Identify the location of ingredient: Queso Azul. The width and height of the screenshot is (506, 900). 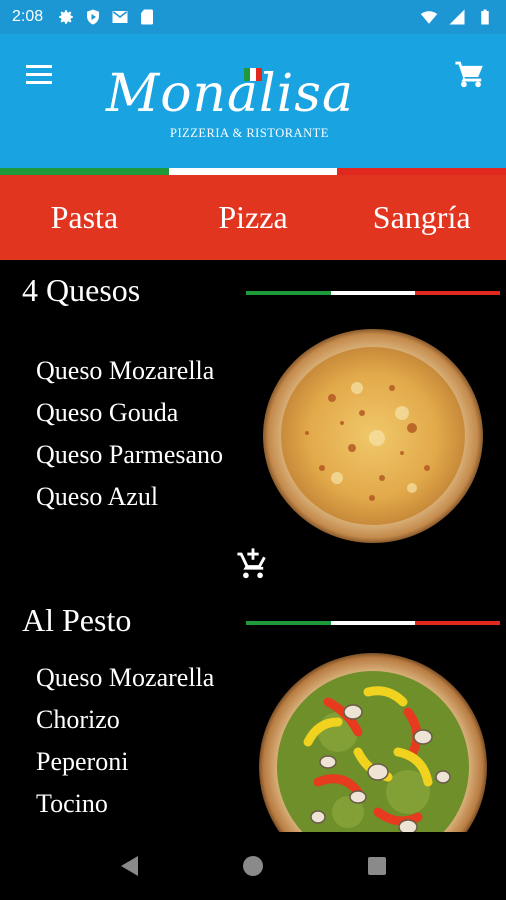
(97, 496).